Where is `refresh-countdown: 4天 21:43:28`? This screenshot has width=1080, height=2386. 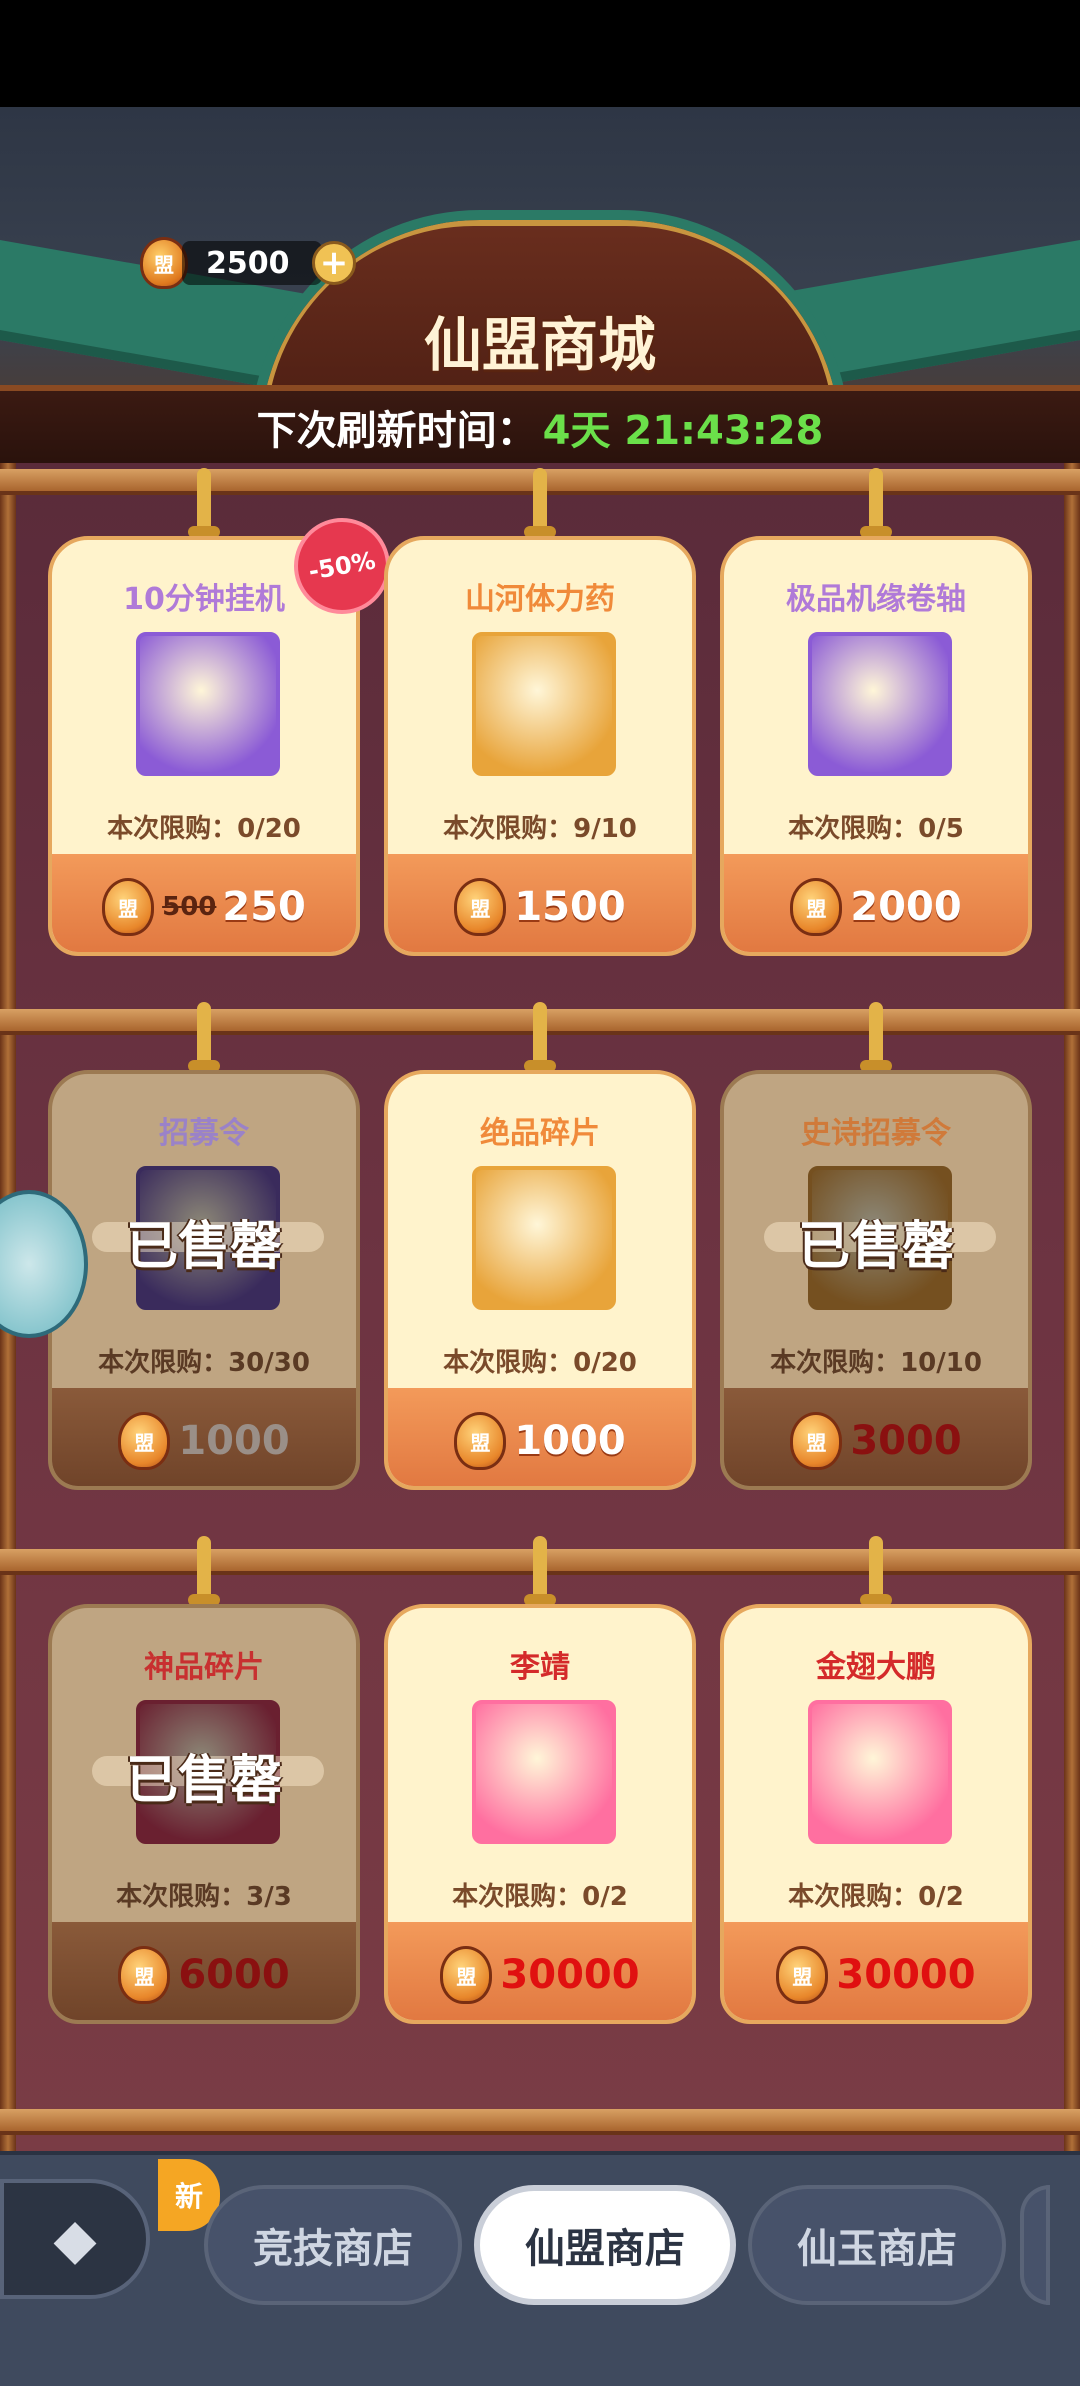 refresh-countdown: 4天 21:43:28 is located at coordinates (683, 431).